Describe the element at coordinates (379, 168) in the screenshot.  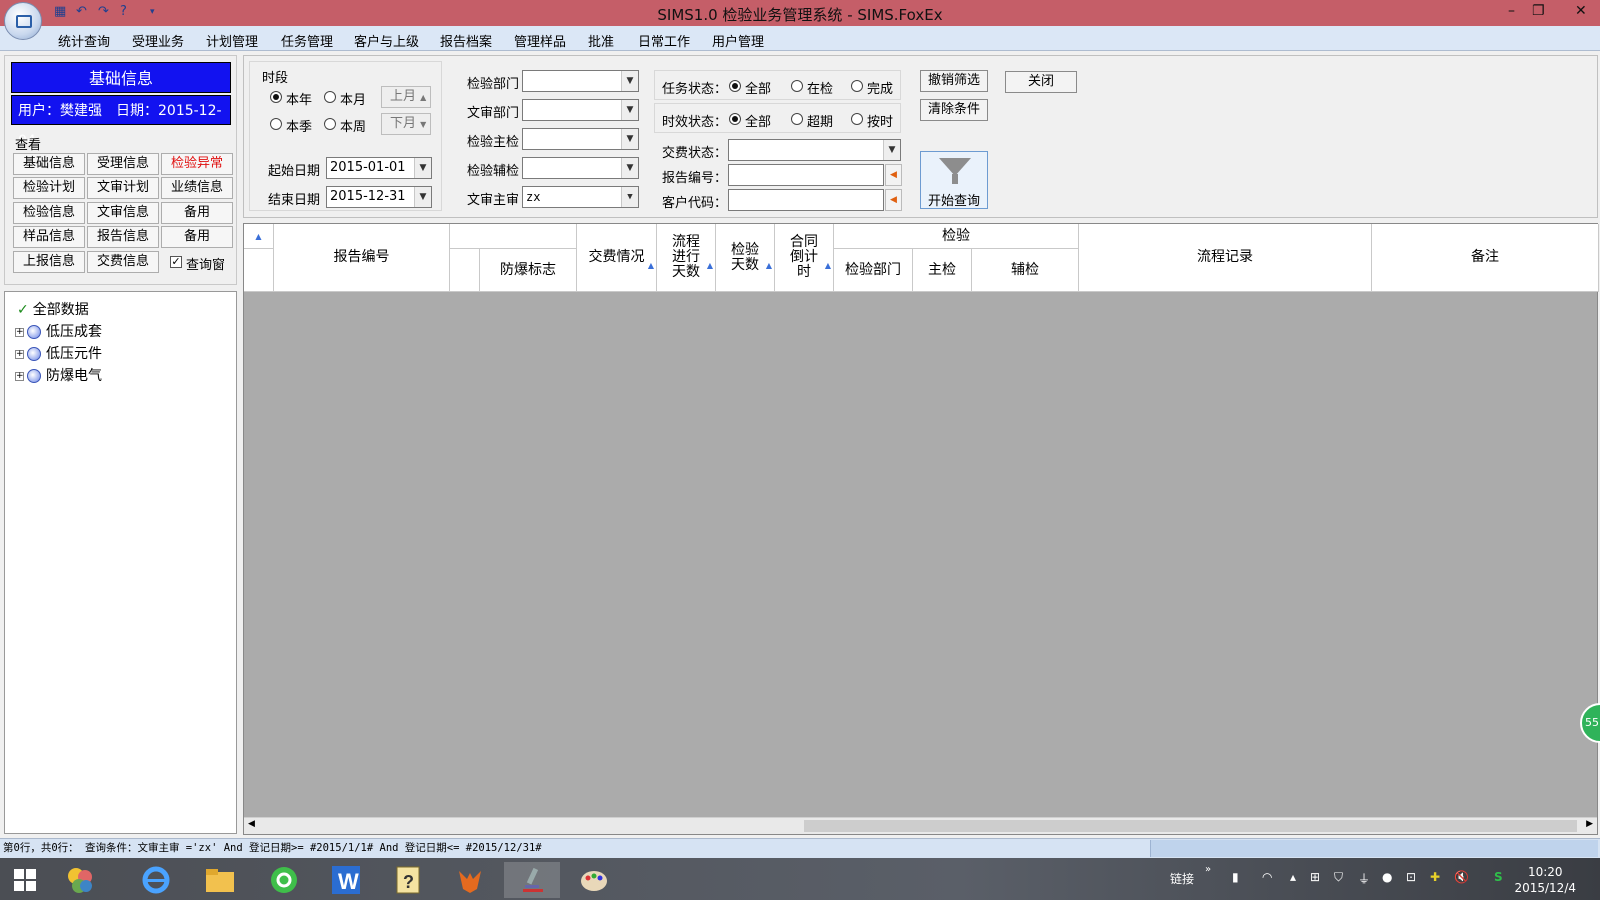
I see `start-date-picker: 2015-01-01 ▼` at that location.